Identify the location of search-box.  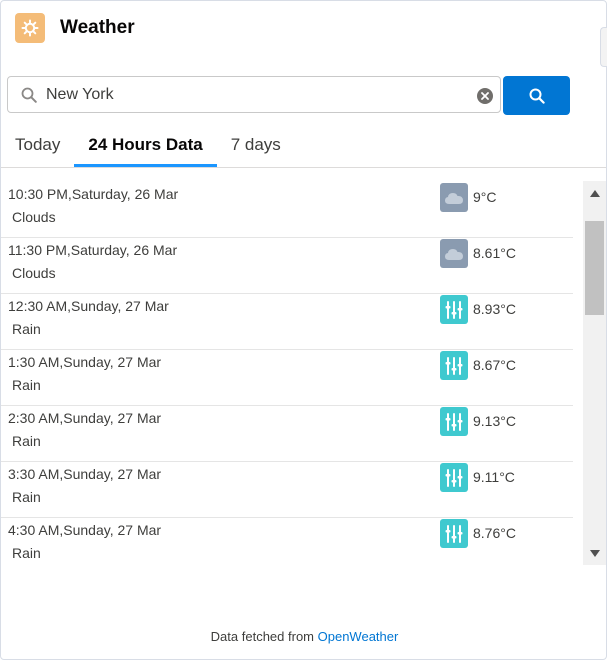
(254, 94).